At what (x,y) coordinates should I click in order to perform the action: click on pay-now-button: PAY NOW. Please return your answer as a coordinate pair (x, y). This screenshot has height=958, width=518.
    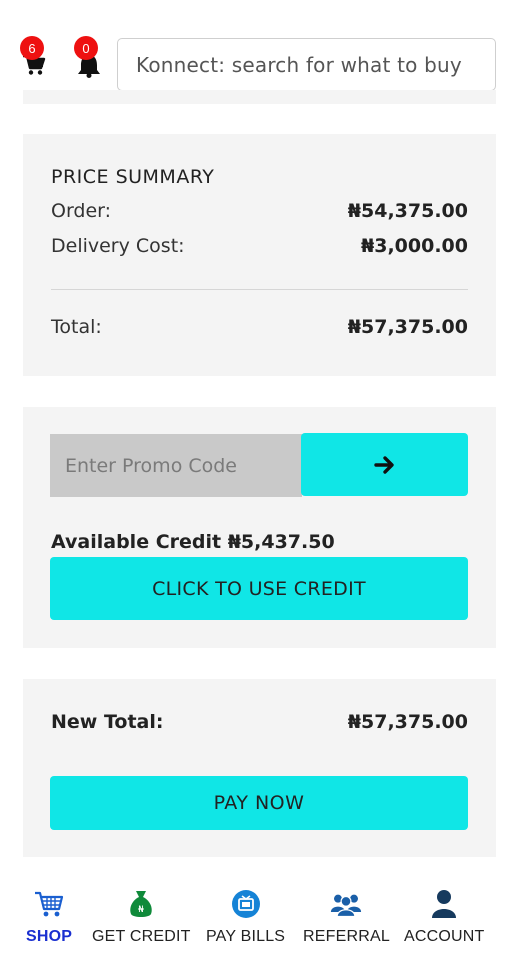
    Looking at the image, I should click on (259, 803).